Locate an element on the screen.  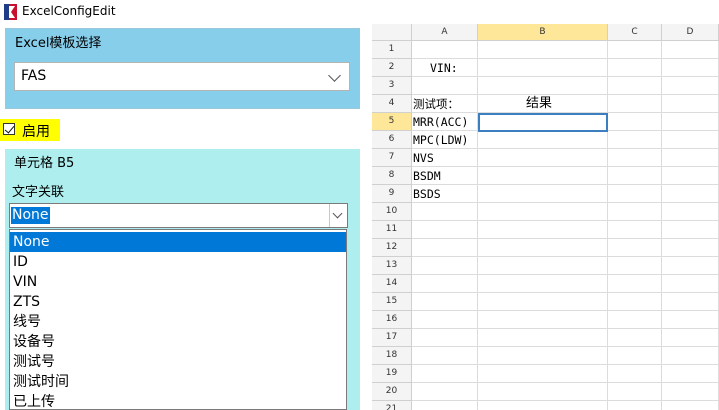
dropdown-option: ZTS is located at coordinates (178, 302).